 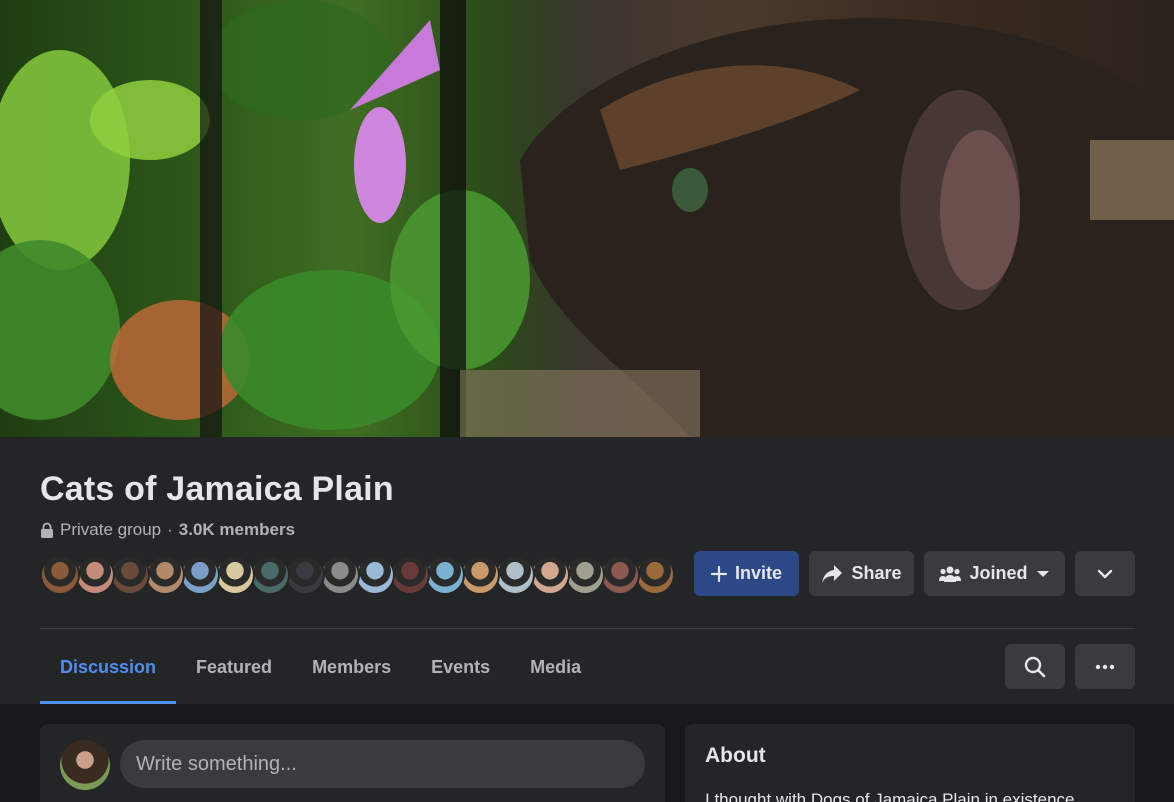 What do you see at coordinates (217, 489) in the screenshot?
I see `group-title: Cats of Jamaica Plain` at bounding box center [217, 489].